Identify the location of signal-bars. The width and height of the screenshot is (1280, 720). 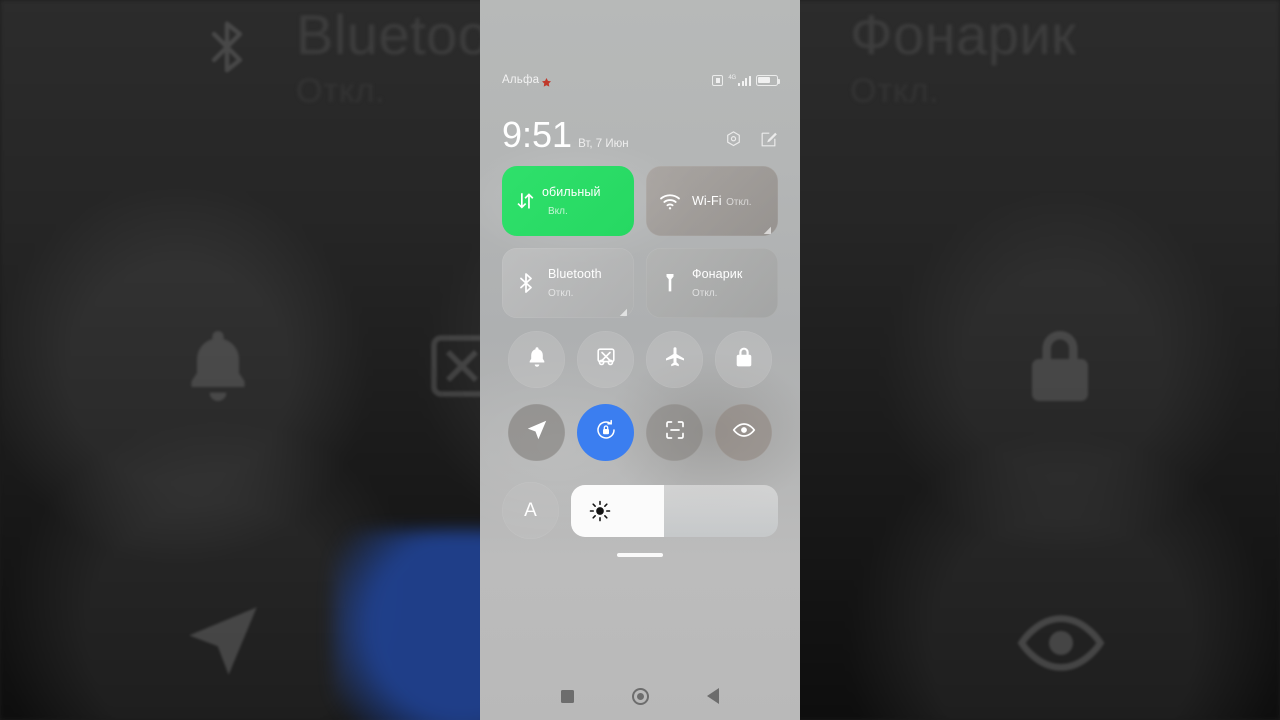
(744, 80).